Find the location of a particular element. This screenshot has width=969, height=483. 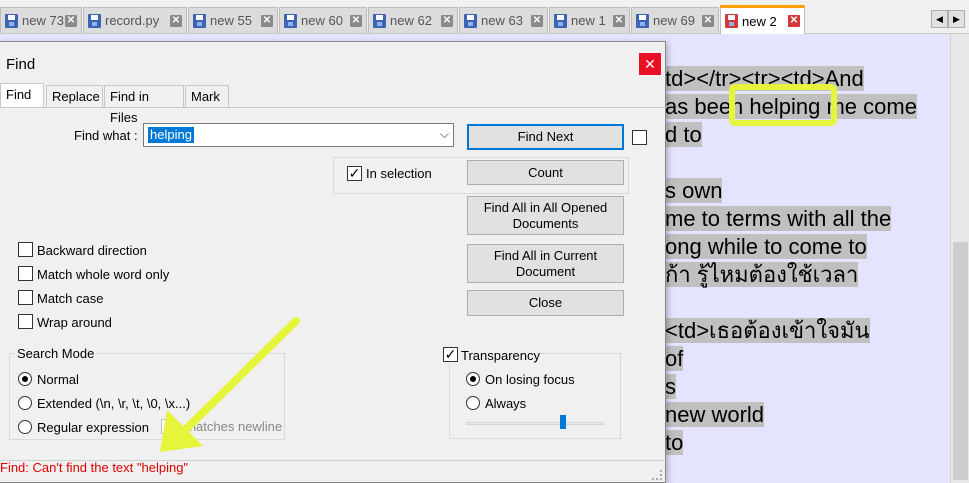

normal-label: Normal is located at coordinates (58, 379).